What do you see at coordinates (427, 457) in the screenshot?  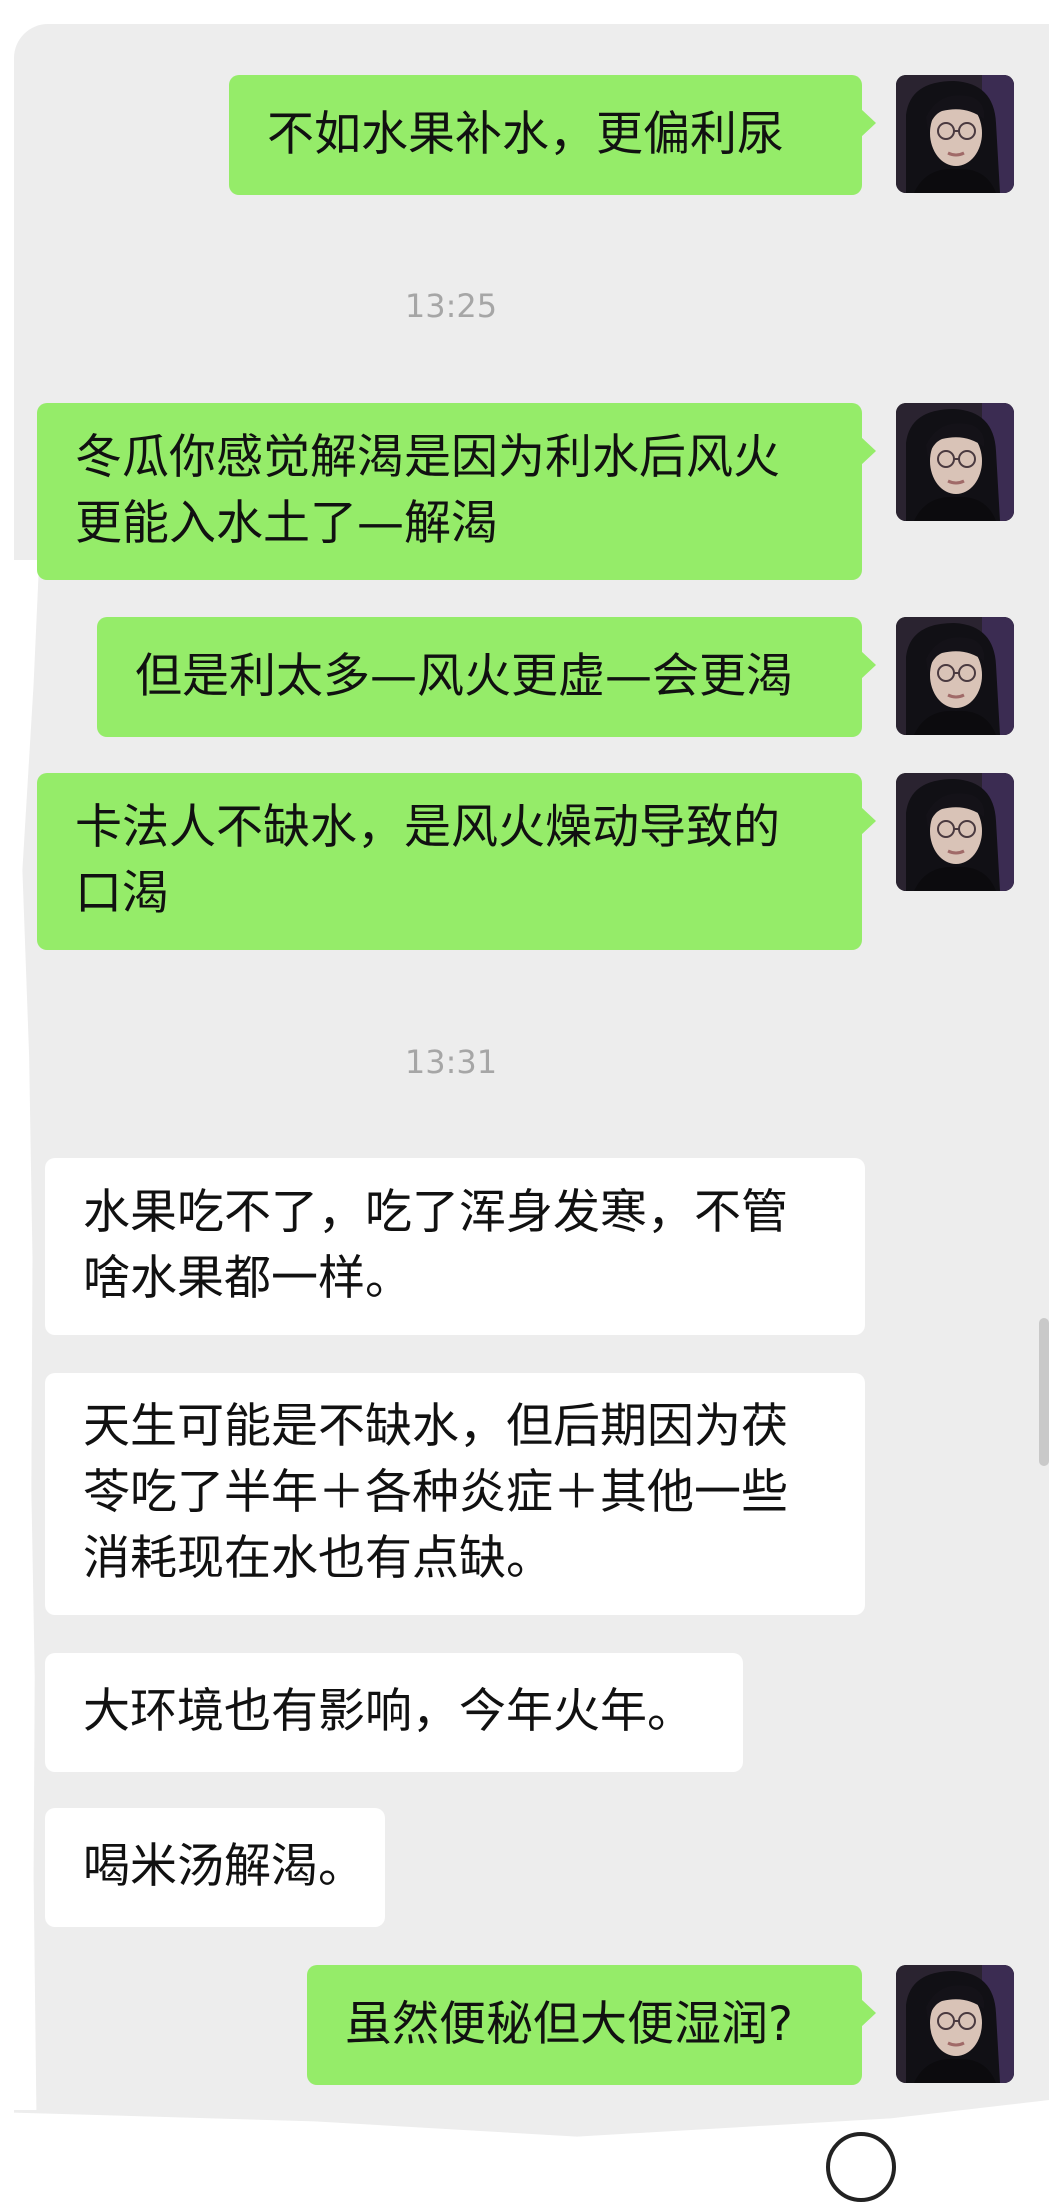 I see `message-line: 冬瓜你感觉解渴是因为利水后风火` at bounding box center [427, 457].